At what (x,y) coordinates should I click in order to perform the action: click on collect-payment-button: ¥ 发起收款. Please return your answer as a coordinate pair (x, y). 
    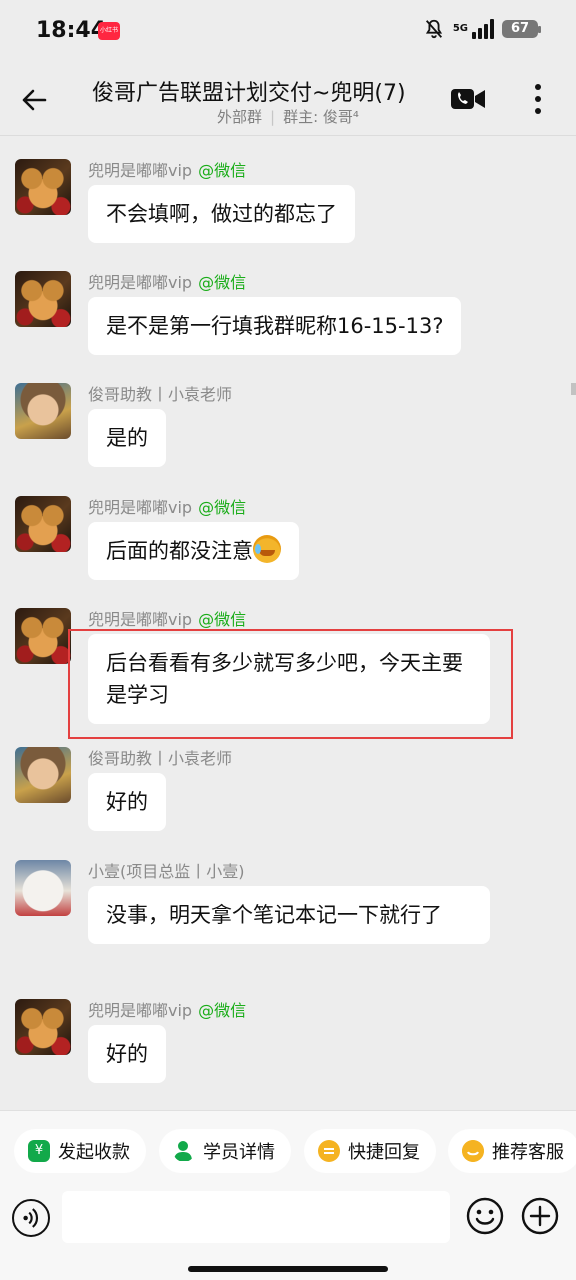
    Looking at the image, I should click on (80, 1151).